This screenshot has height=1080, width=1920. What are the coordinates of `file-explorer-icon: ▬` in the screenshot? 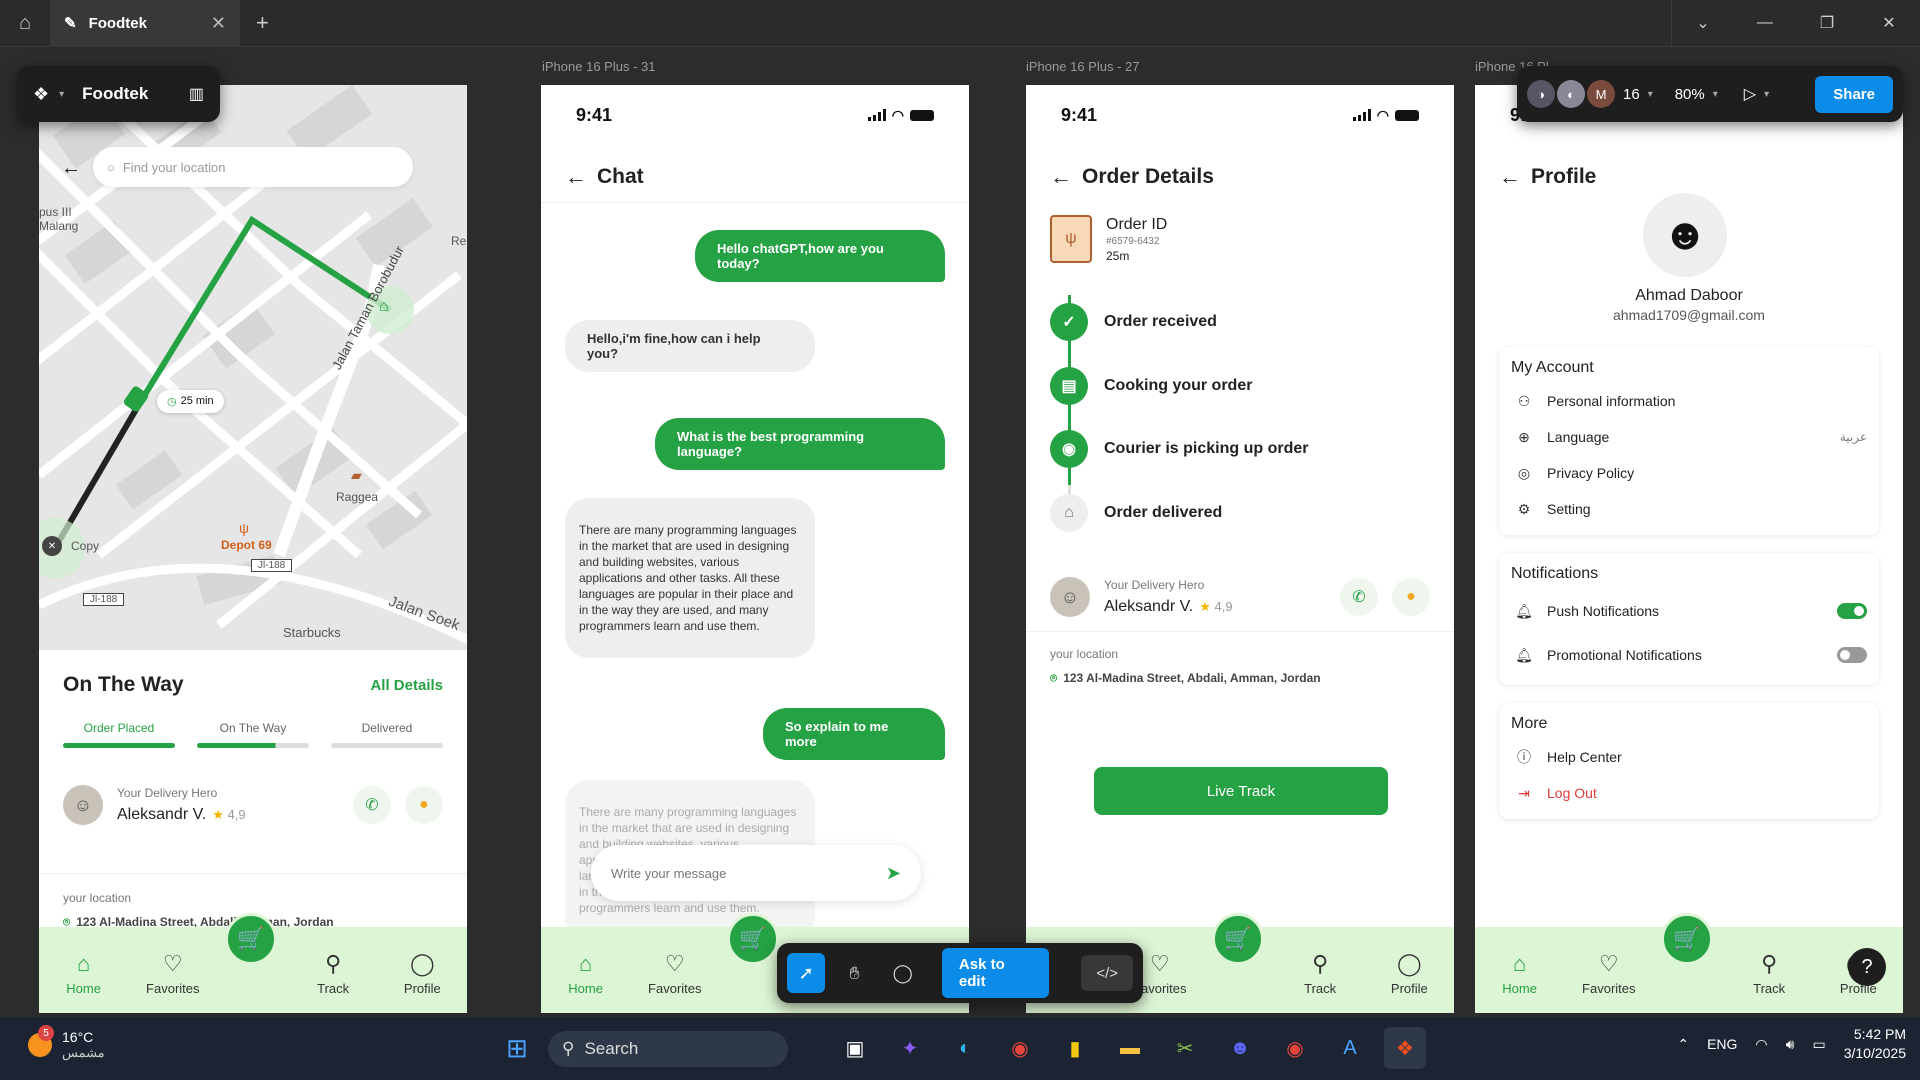 It's located at (1130, 1048).